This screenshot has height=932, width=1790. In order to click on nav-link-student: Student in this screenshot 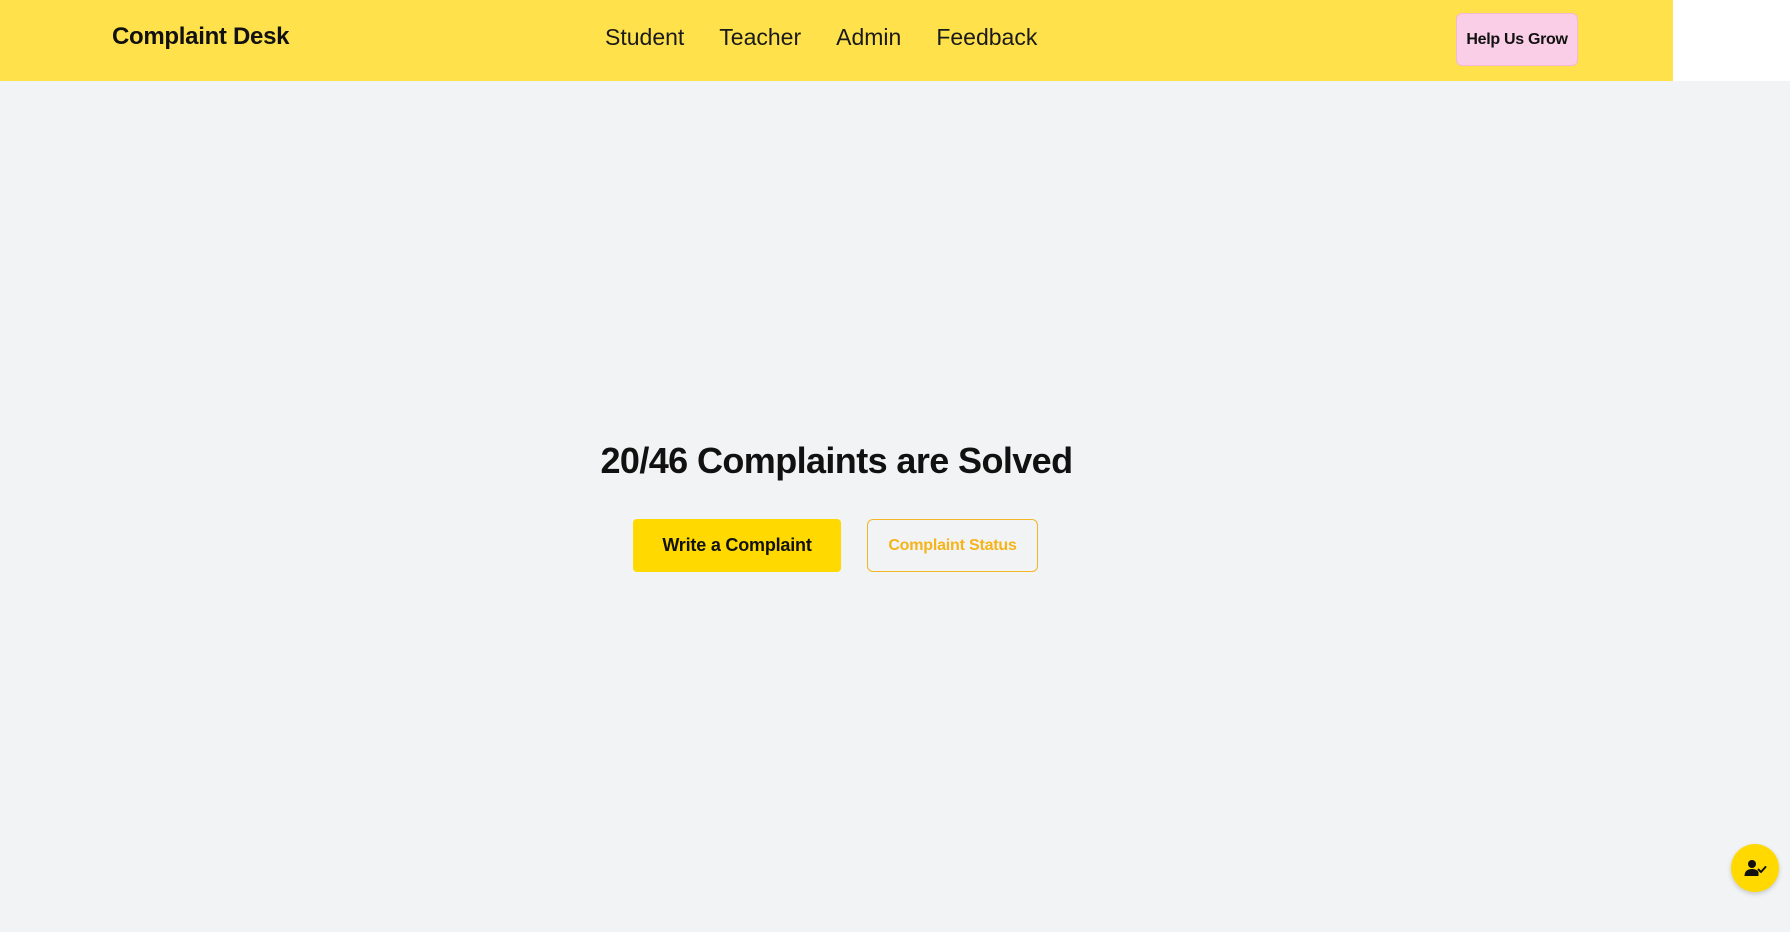, I will do `click(644, 37)`.